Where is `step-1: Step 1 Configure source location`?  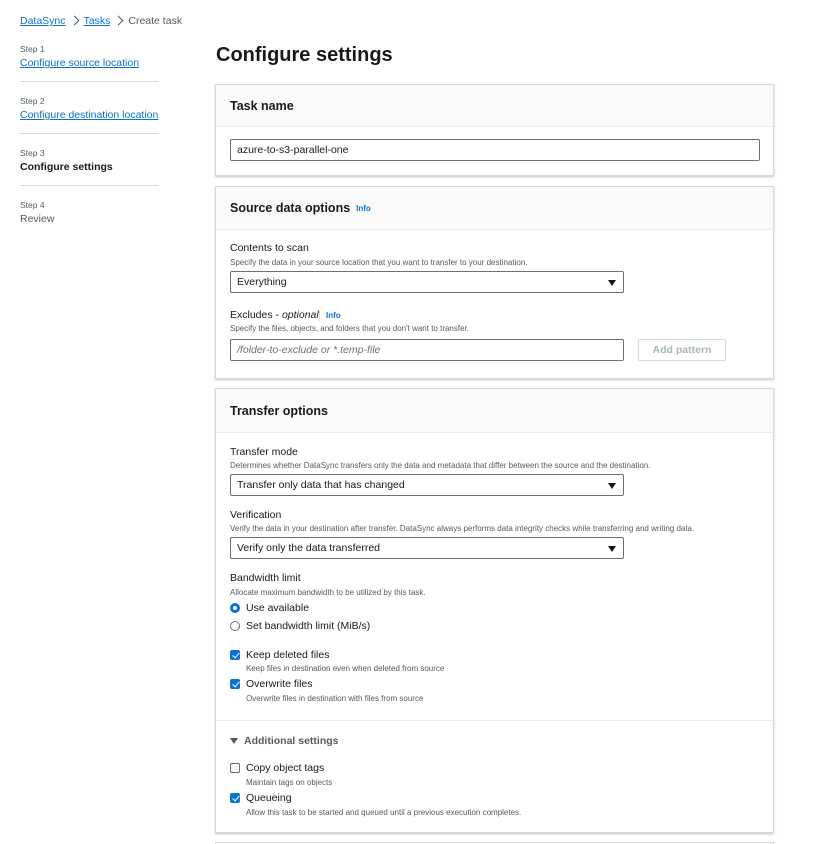 step-1: Step 1 Configure source location is located at coordinates (89, 63).